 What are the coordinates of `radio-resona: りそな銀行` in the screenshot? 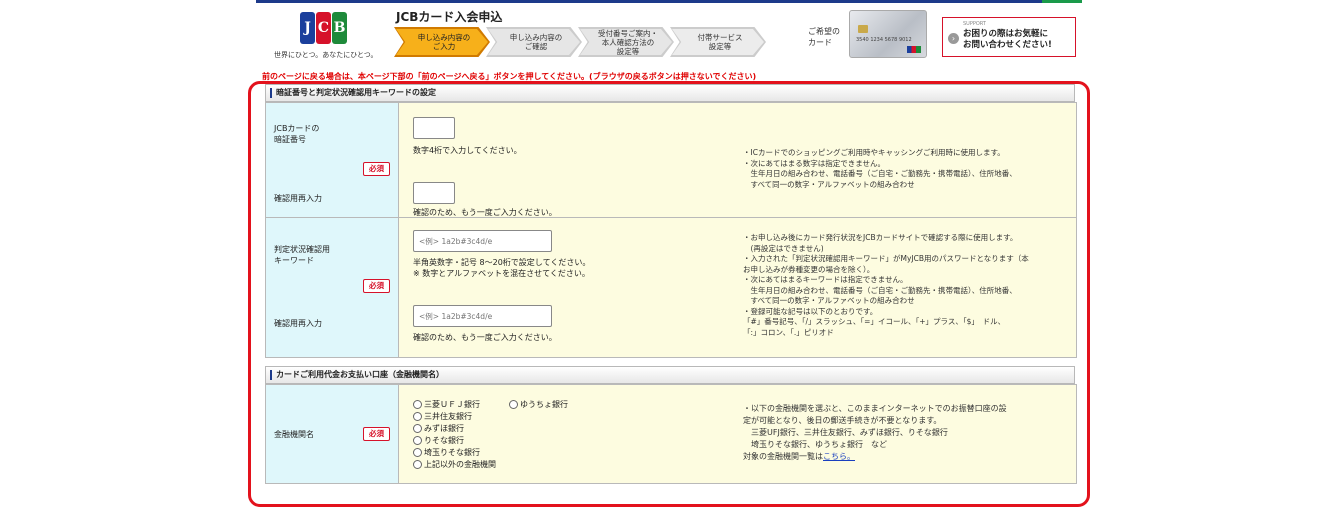 It's located at (438, 440).